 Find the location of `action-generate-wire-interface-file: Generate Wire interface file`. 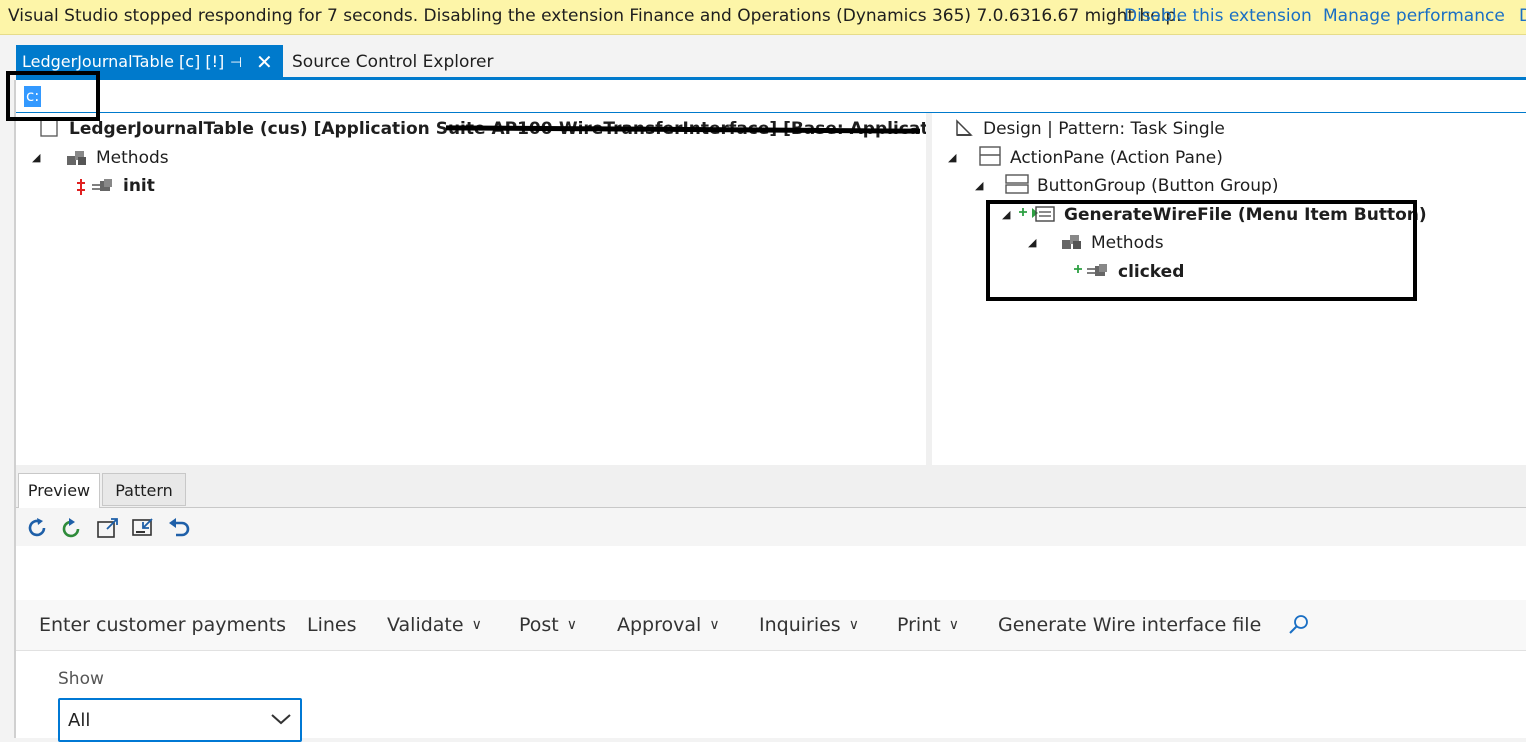

action-generate-wire-interface-file: Generate Wire interface file is located at coordinates (1129, 625).